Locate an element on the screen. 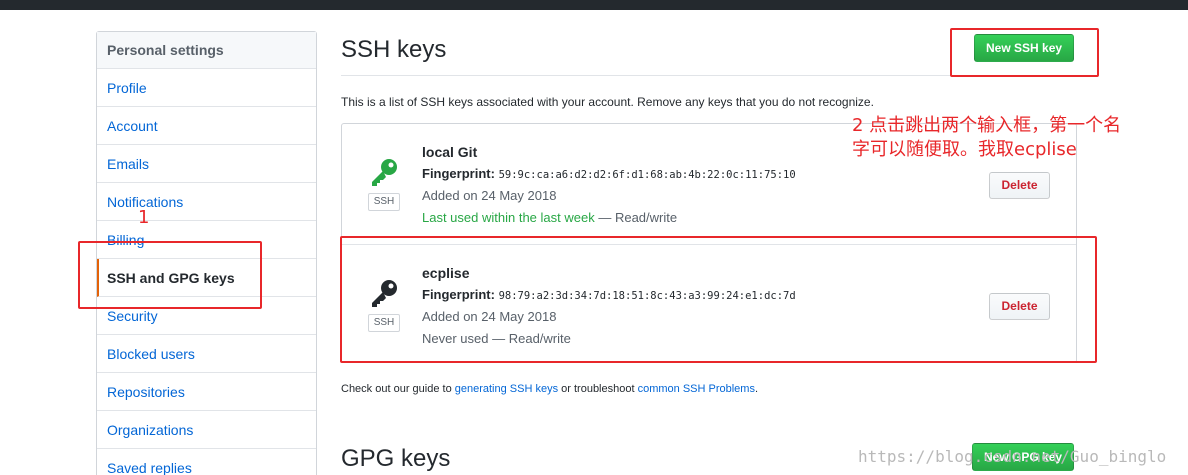  annotation-step-2-line-1: 2 点击跳出两个输入框，第一个名 is located at coordinates (987, 125).